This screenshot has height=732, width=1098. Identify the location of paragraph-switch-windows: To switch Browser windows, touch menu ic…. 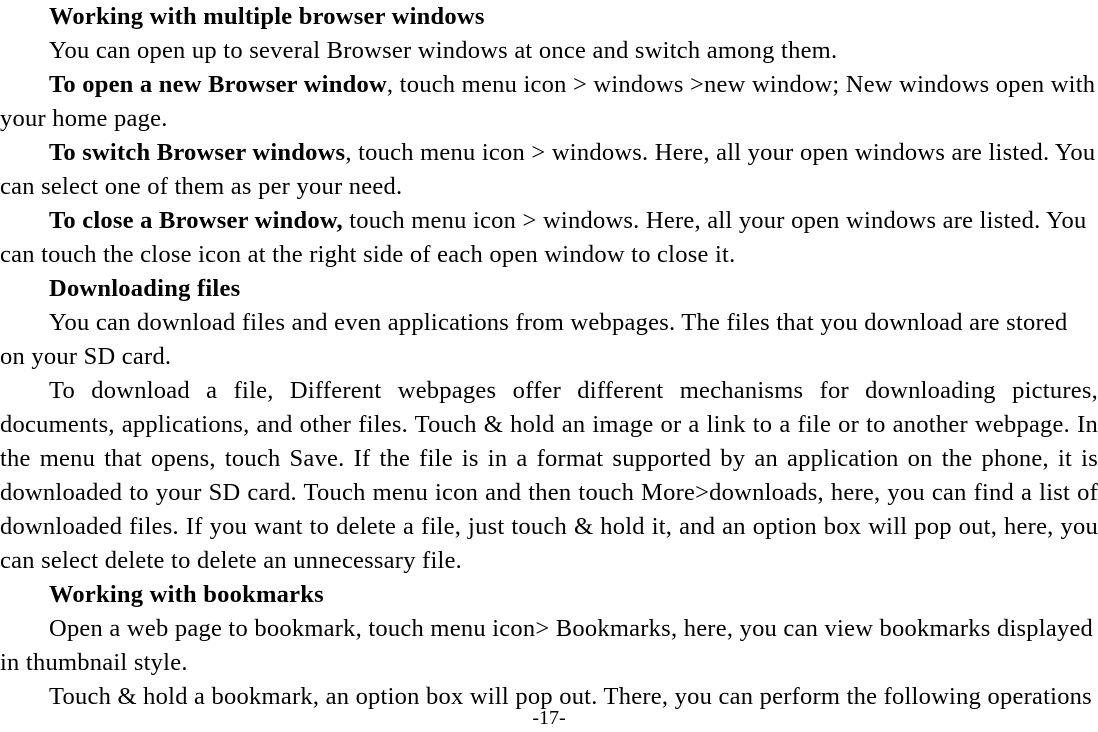
(549, 170).